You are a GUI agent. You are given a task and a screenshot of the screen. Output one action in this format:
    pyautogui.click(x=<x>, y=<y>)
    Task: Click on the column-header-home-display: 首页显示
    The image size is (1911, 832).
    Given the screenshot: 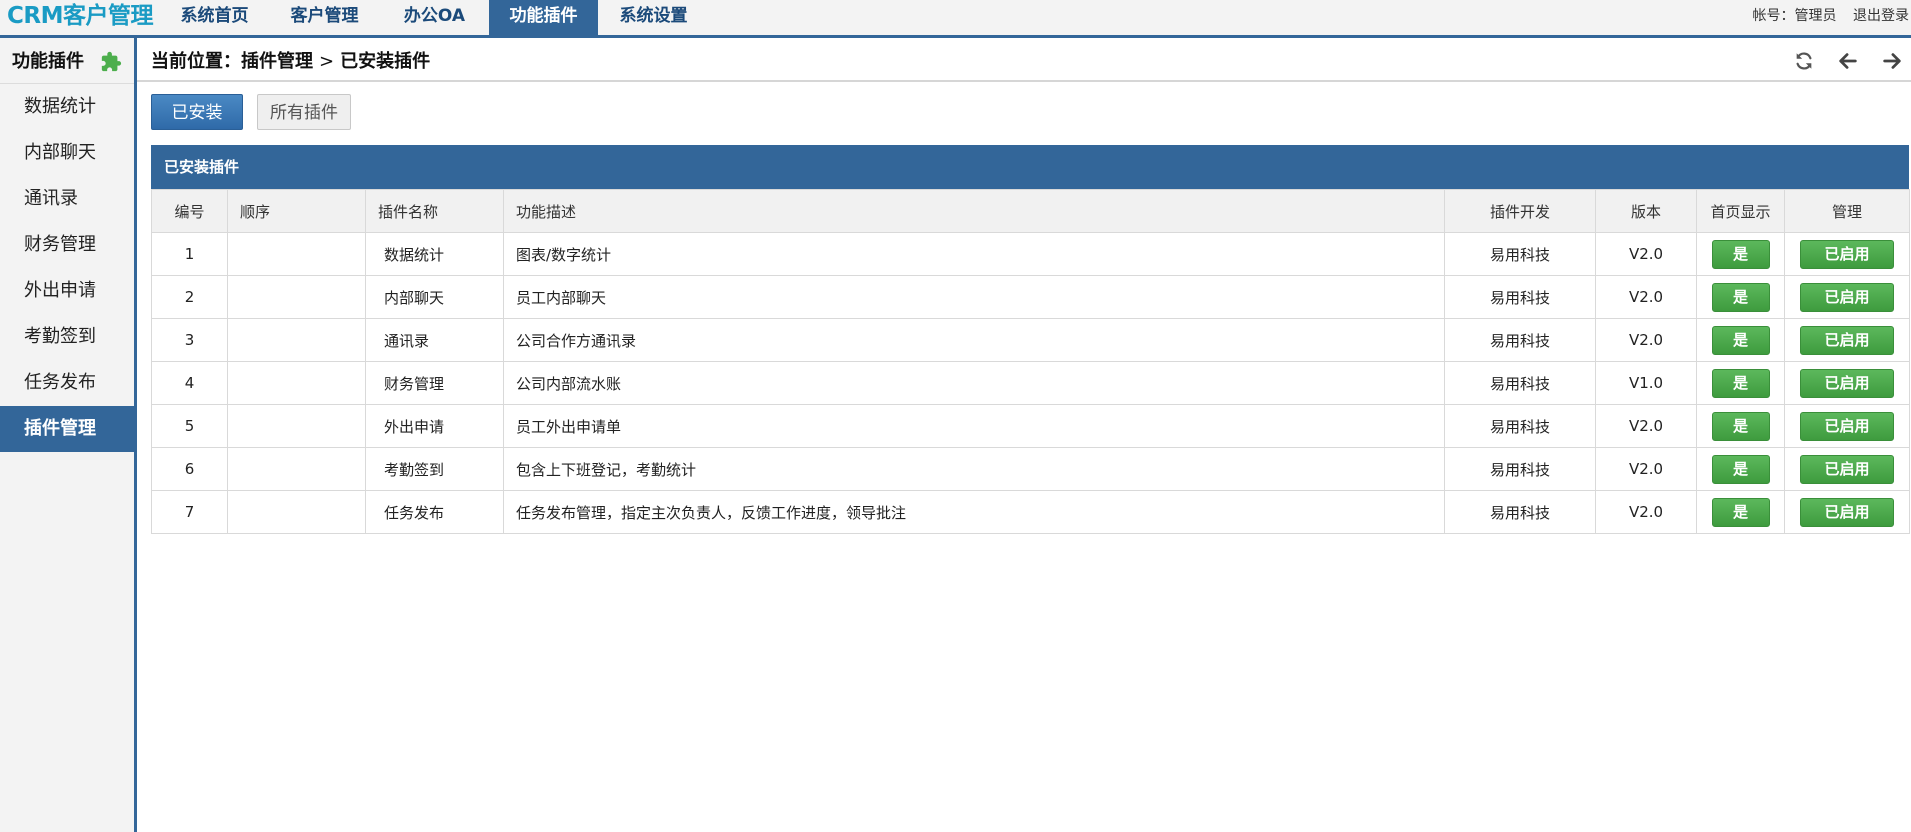 What is the action you would take?
    pyautogui.click(x=1740, y=211)
    